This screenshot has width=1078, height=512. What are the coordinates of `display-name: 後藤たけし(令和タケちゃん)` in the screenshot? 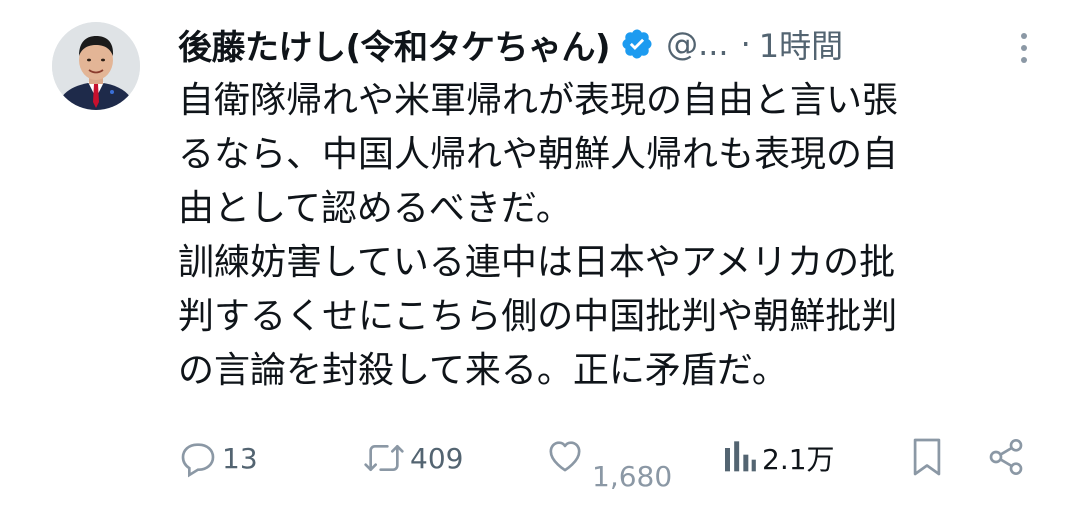 It's located at (394, 44).